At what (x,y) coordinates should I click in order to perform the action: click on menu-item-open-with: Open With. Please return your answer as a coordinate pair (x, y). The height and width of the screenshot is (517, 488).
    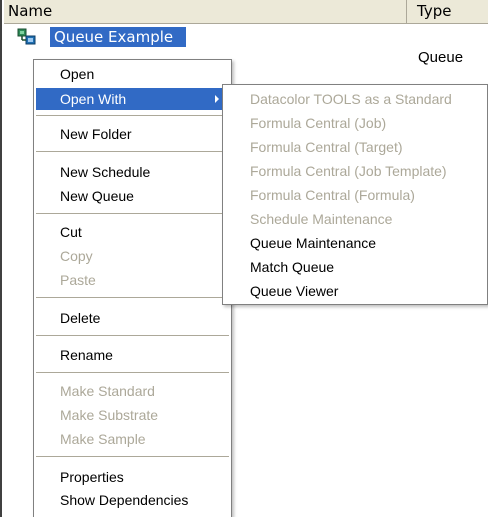
    Looking at the image, I should click on (132, 99).